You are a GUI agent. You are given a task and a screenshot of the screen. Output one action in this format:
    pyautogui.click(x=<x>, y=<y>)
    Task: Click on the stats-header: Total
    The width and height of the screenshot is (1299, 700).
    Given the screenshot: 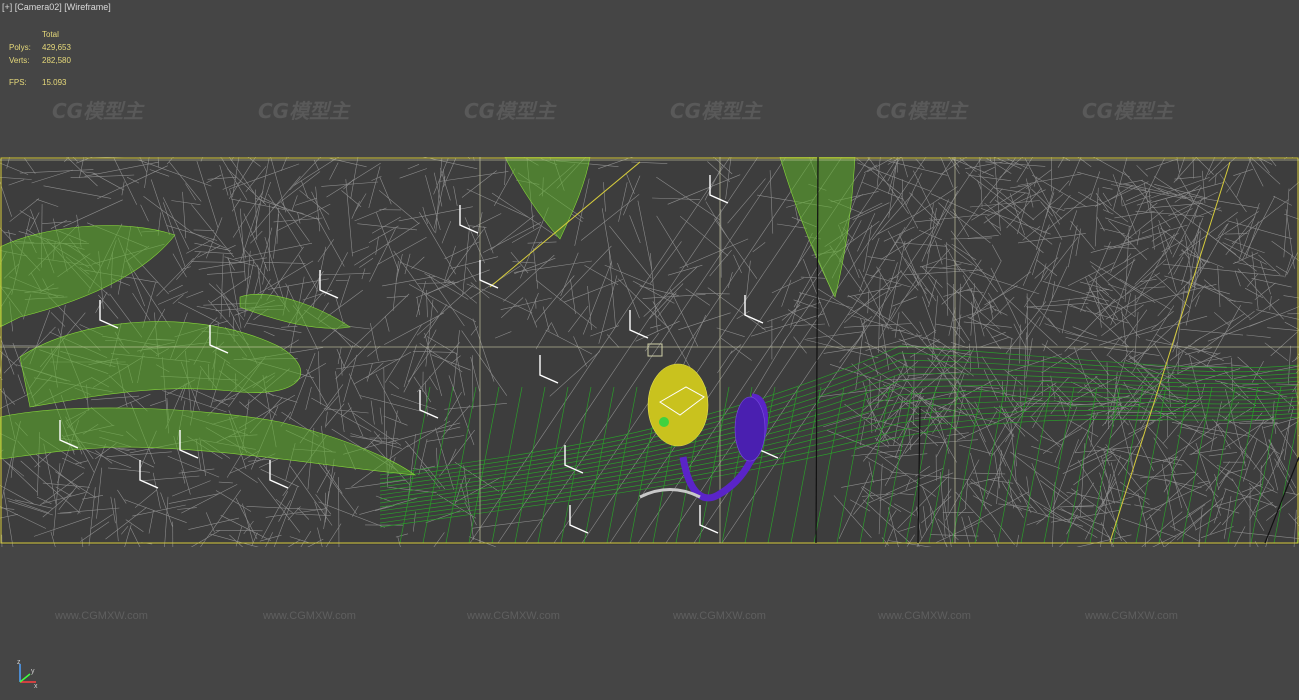 What is the action you would take?
    pyautogui.click(x=50, y=34)
    